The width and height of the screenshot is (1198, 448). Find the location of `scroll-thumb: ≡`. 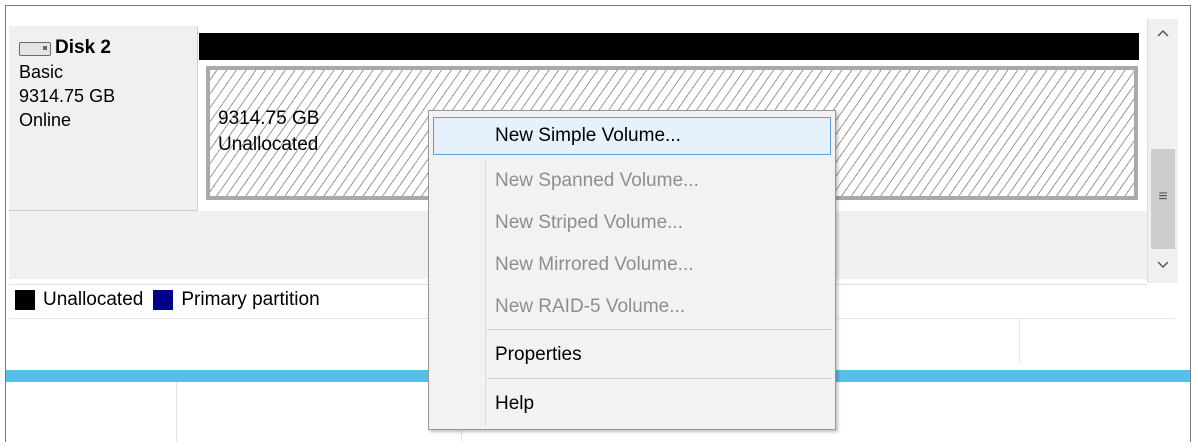

scroll-thumb: ≡ is located at coordinates (1163, 199).